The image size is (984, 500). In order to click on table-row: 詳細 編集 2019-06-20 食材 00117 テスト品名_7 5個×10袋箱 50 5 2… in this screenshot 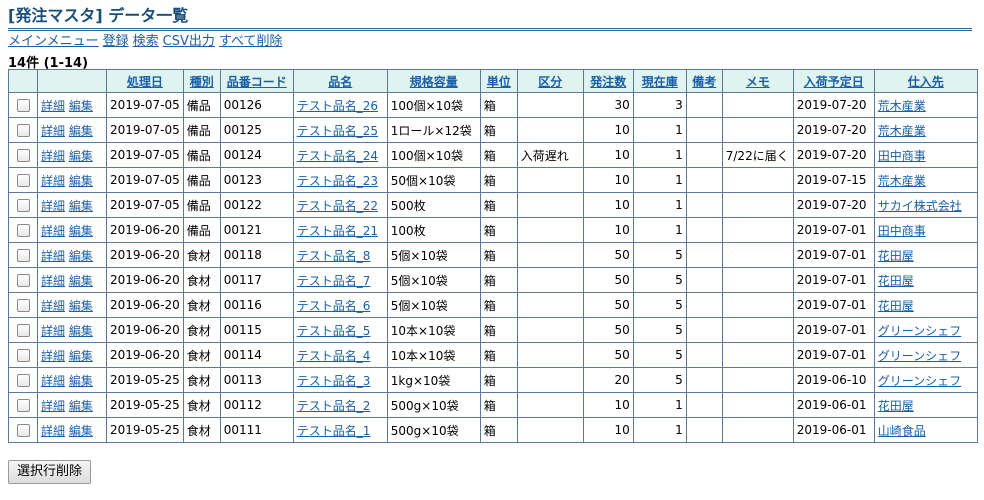, I will do `click(493, 280)`.